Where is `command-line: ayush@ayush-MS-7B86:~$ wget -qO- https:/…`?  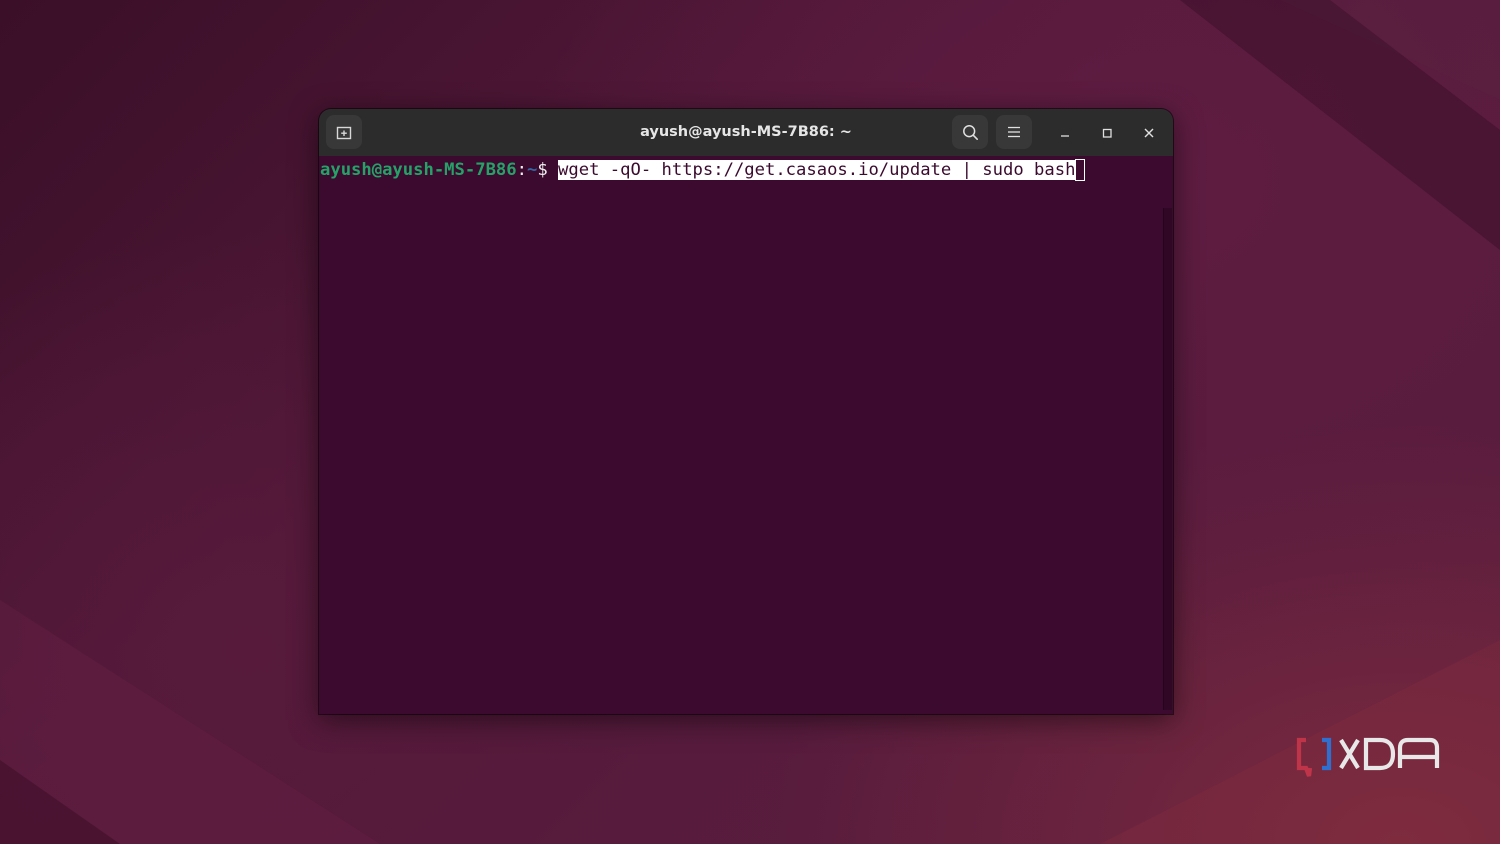
command-line: ayush@ayush-MS-7B86:~$ wget -qO- https:/… is located at coordinates (703, 170).